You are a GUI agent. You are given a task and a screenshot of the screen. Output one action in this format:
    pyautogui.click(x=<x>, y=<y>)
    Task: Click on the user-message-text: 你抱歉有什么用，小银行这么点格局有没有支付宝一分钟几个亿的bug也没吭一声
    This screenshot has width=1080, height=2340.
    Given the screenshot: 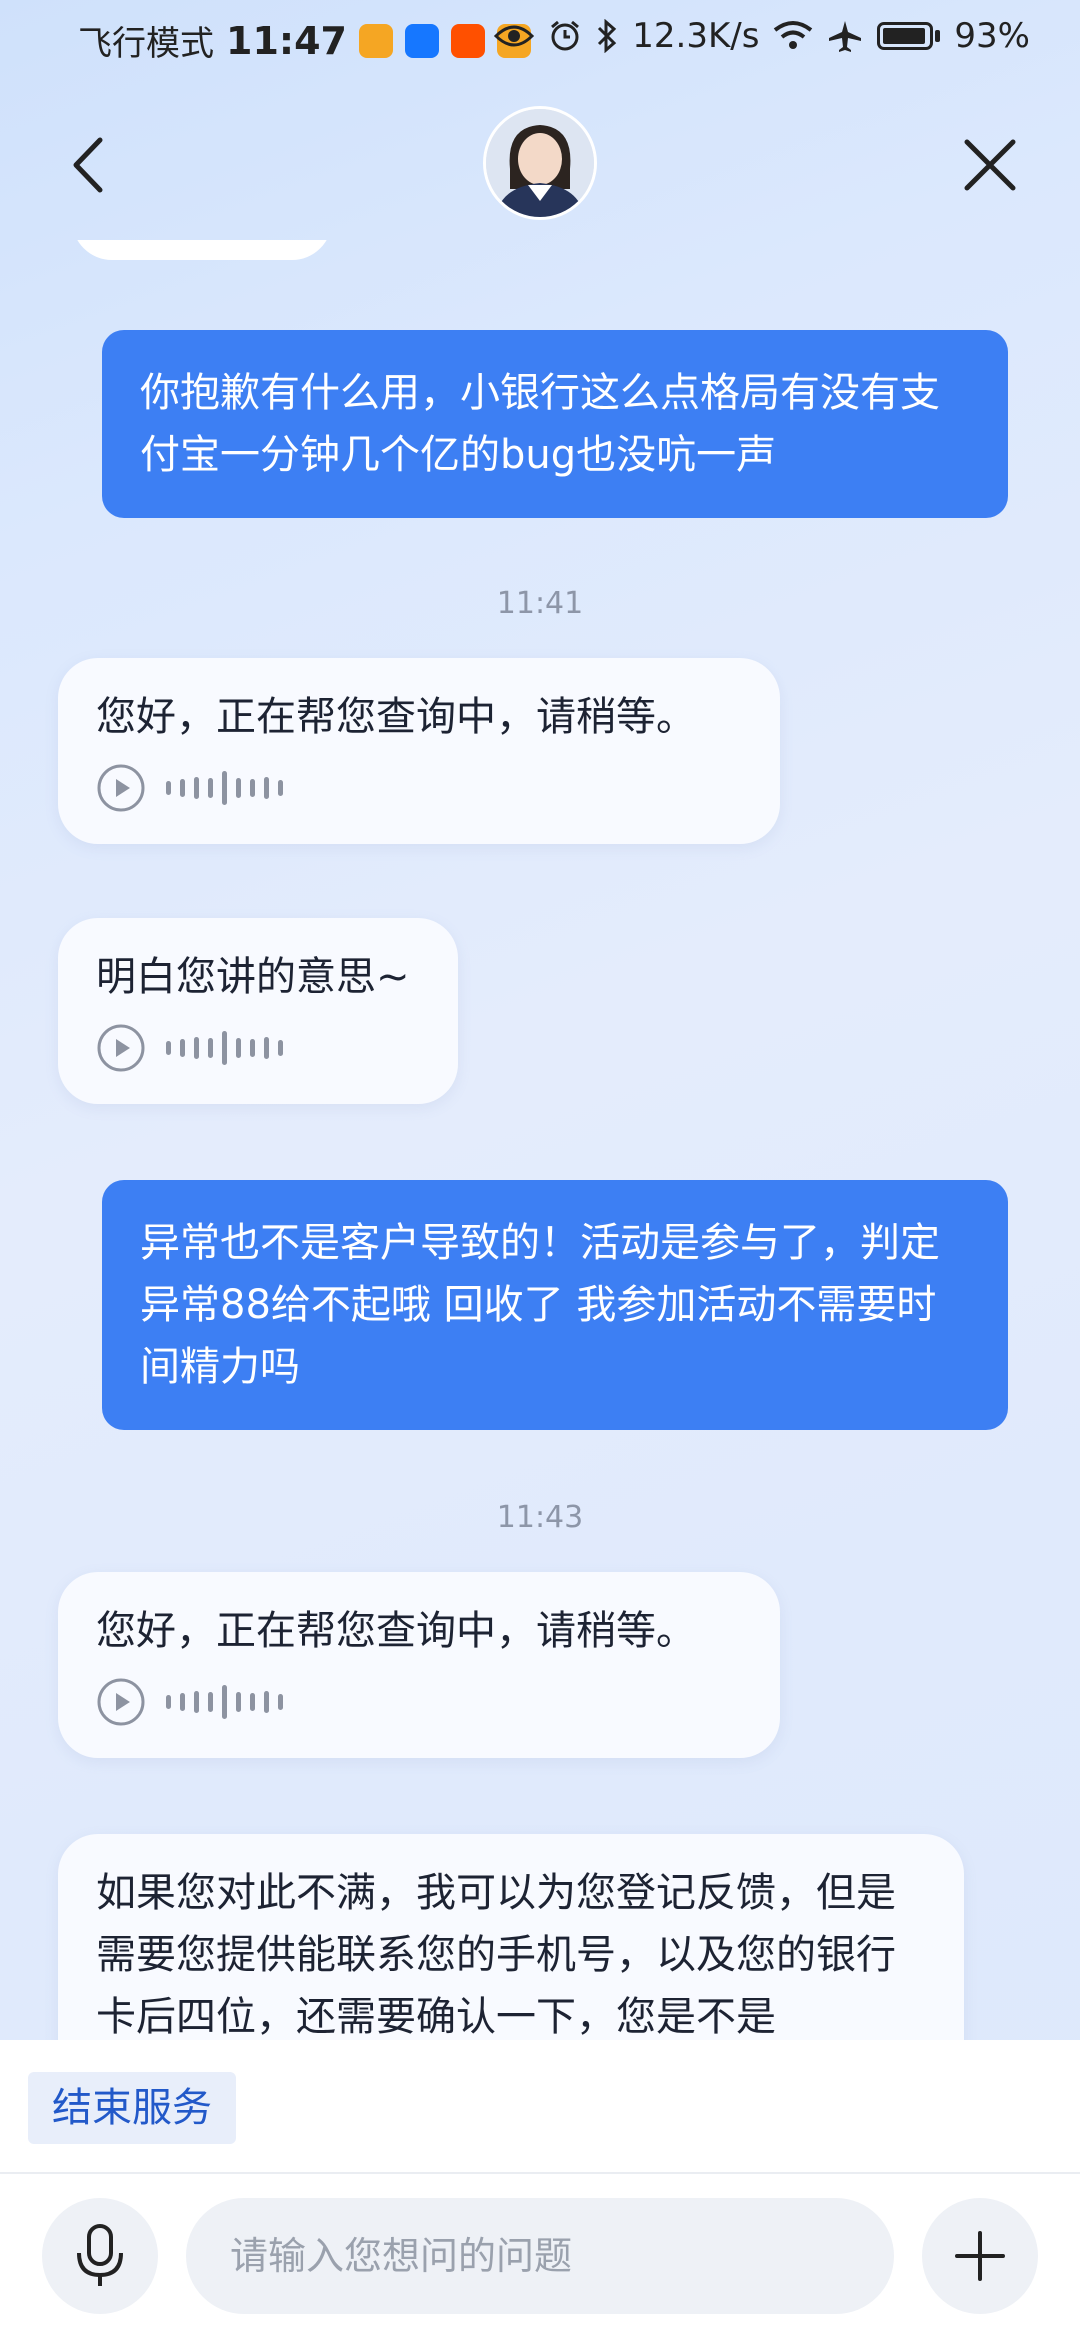 What is the action you would take?
    pyautogui.click(x=540, y=424)
    